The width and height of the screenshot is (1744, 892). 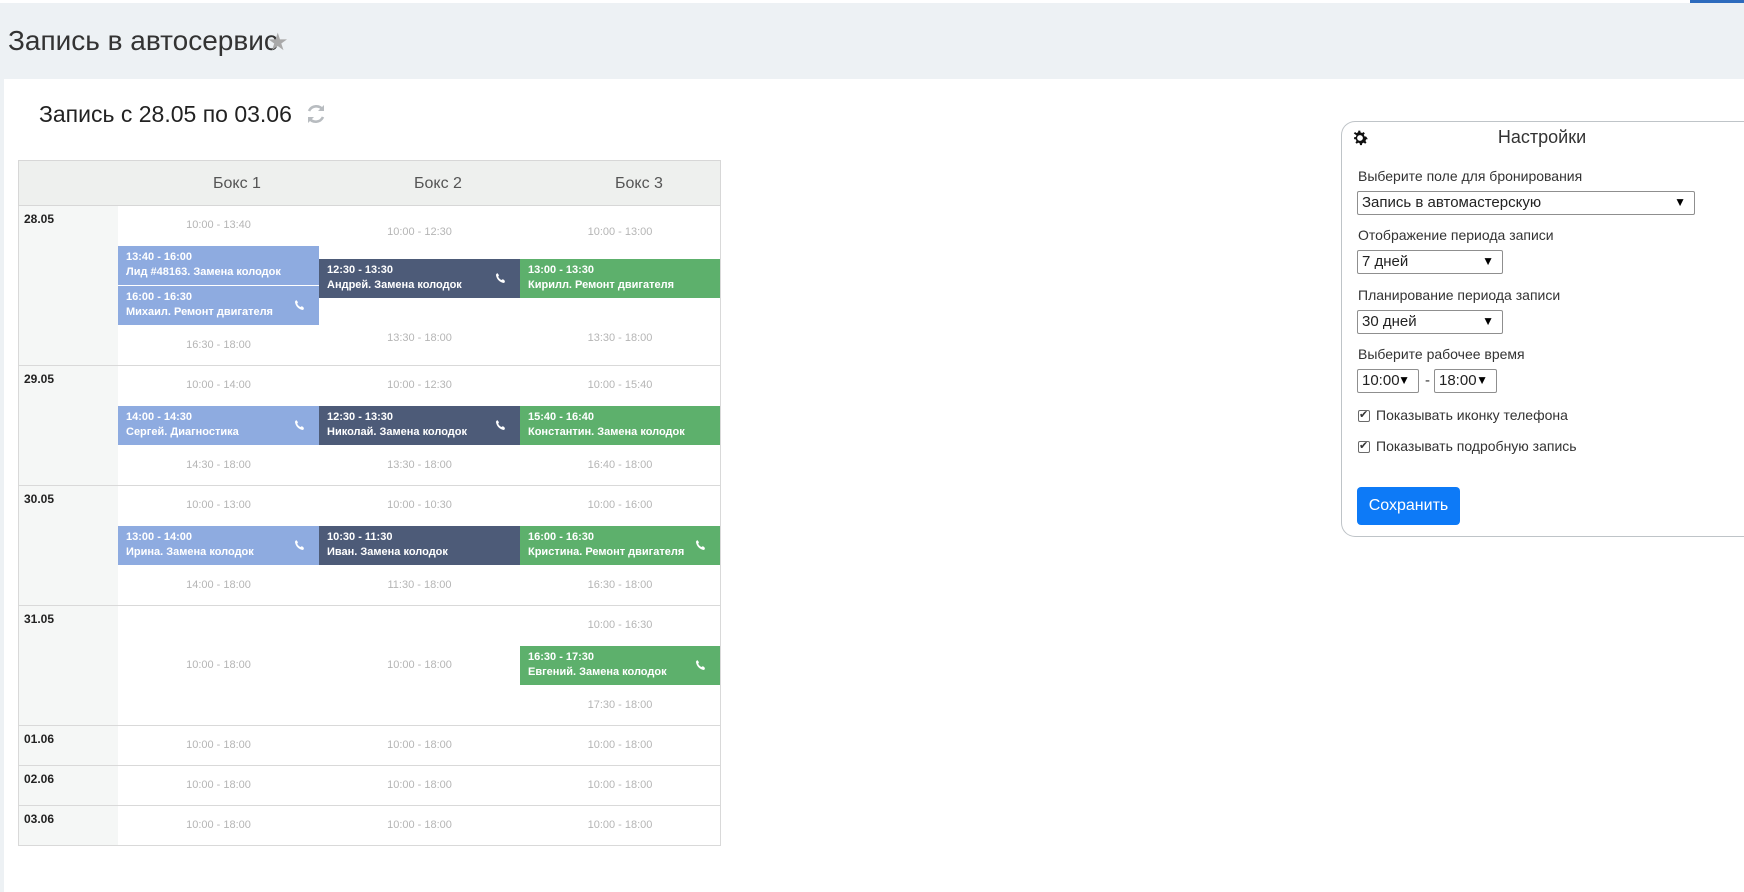 What do you see at coordinates (316, 114) in the screenshot?
I see `refresh-icon` at bounding box center [316, 114].